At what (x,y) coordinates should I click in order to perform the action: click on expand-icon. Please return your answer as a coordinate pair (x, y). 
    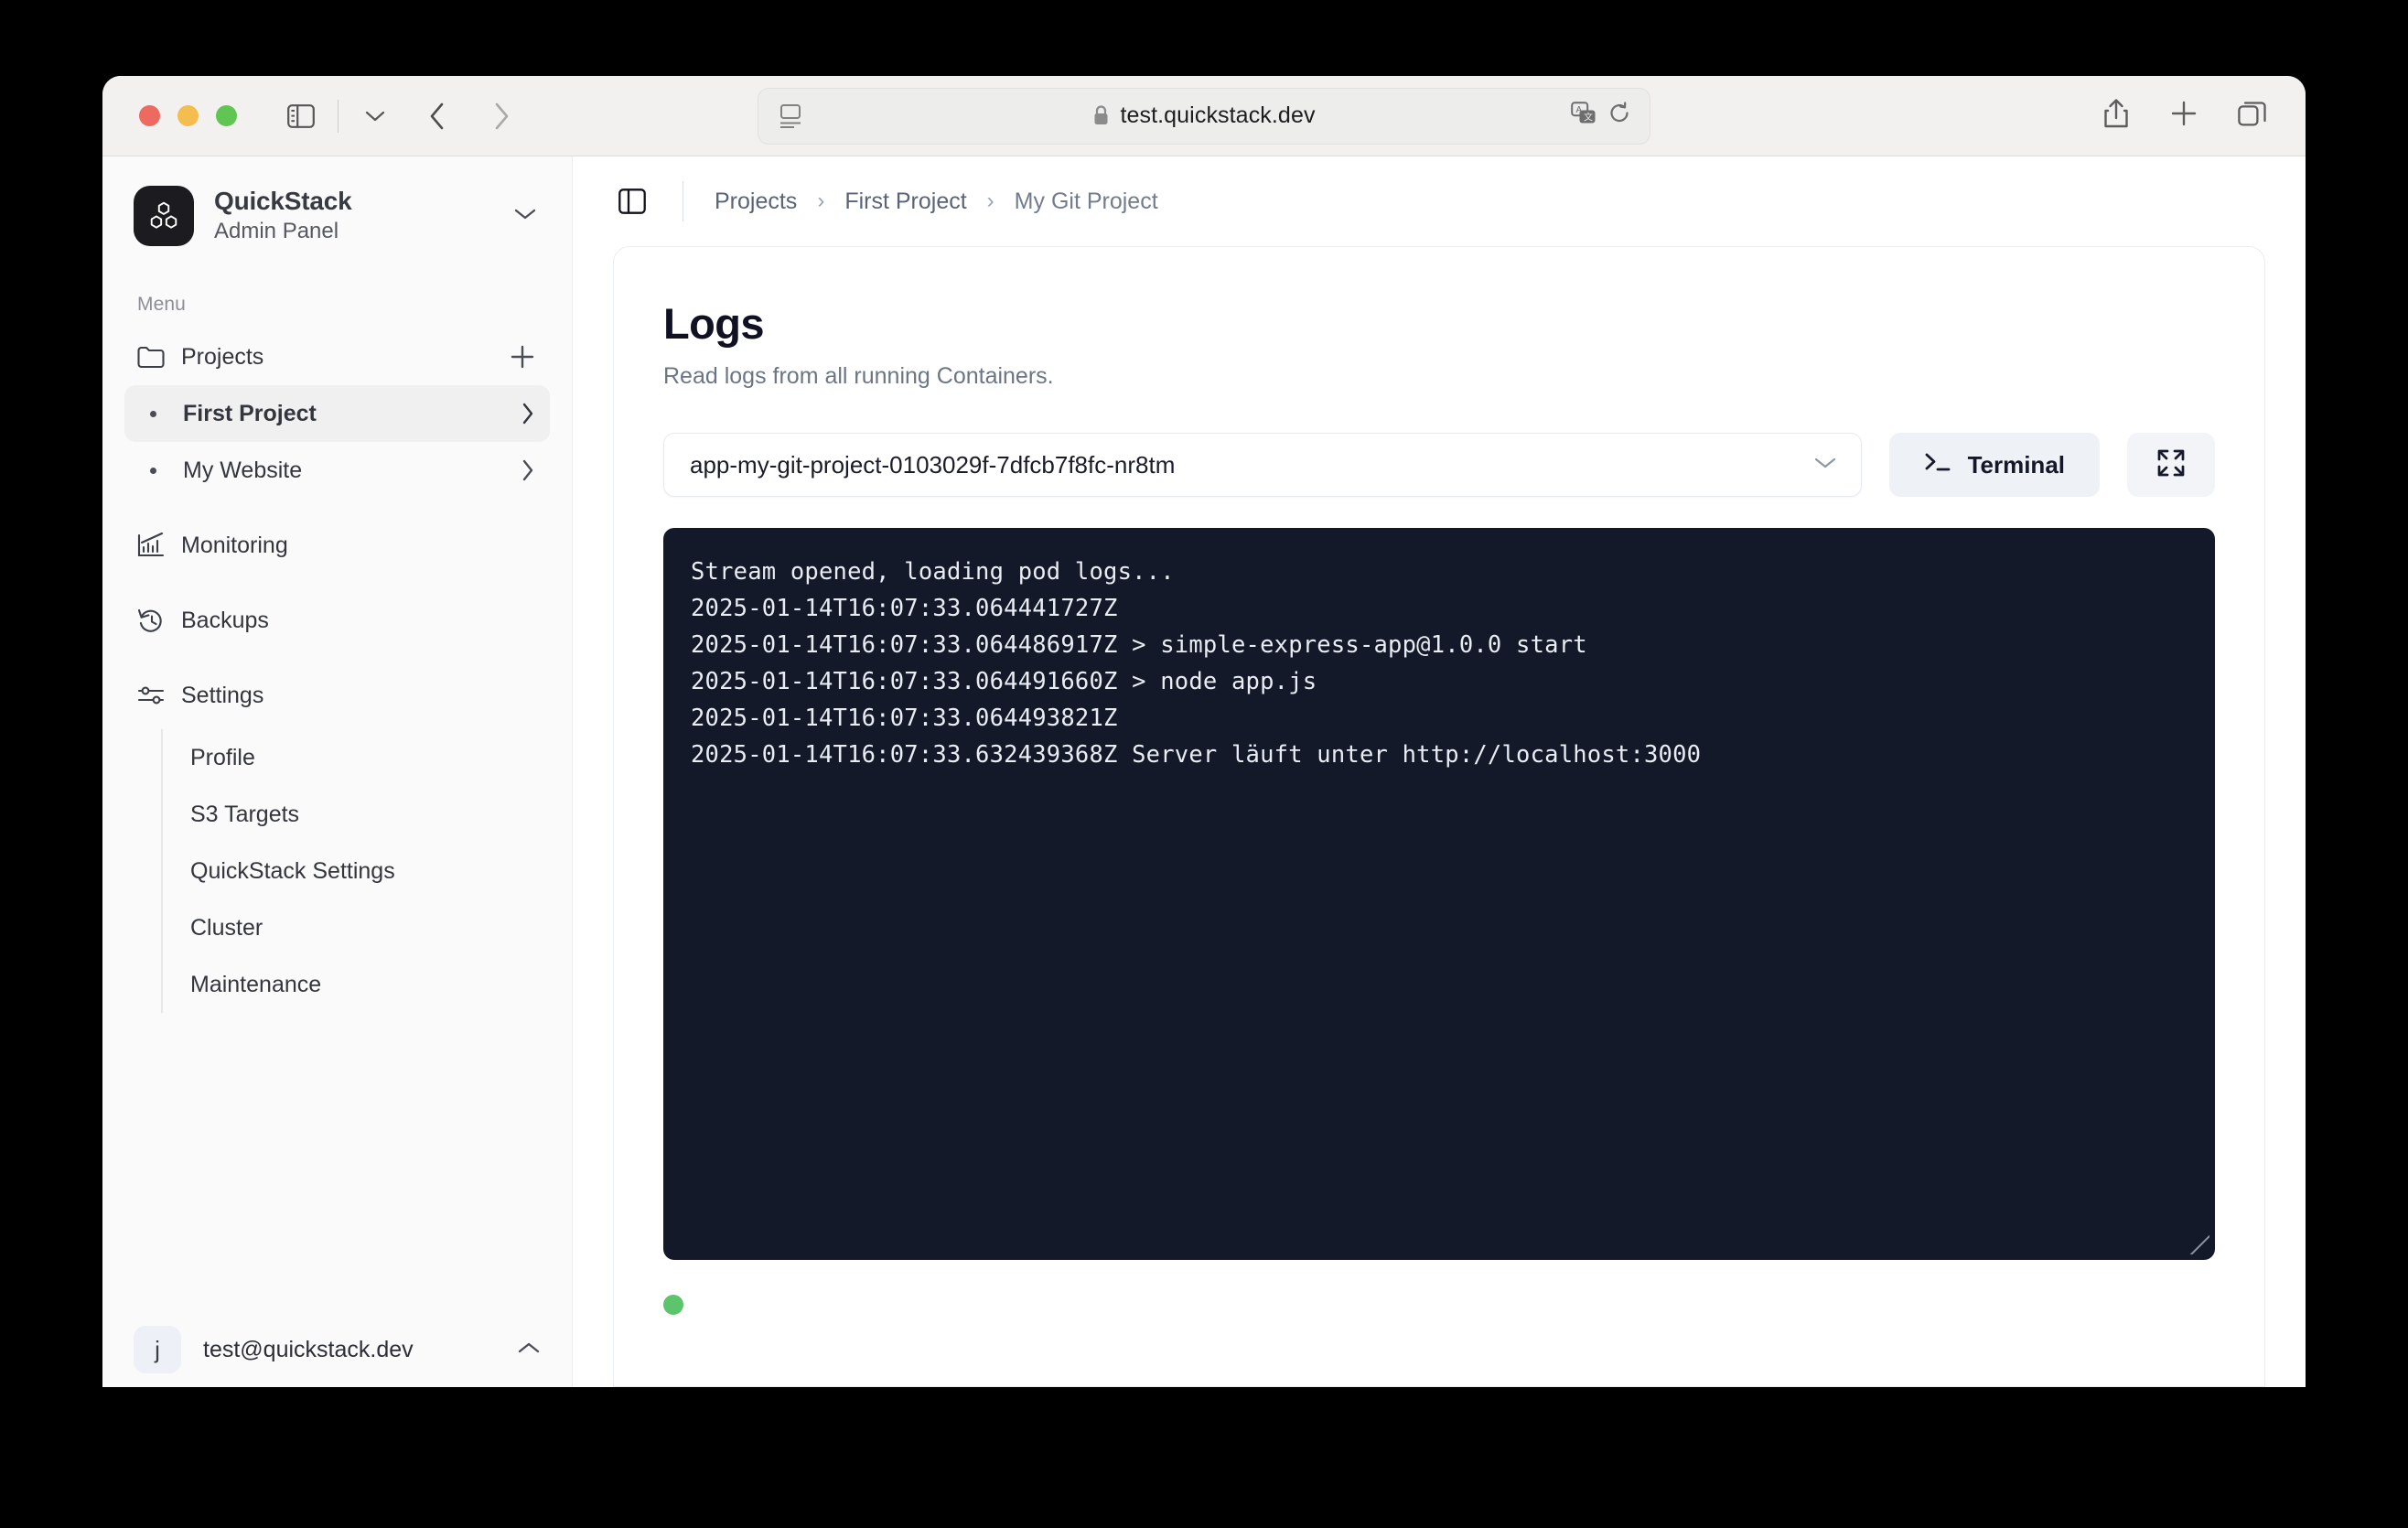
    Looking at the image, I should click on (2171, 465).